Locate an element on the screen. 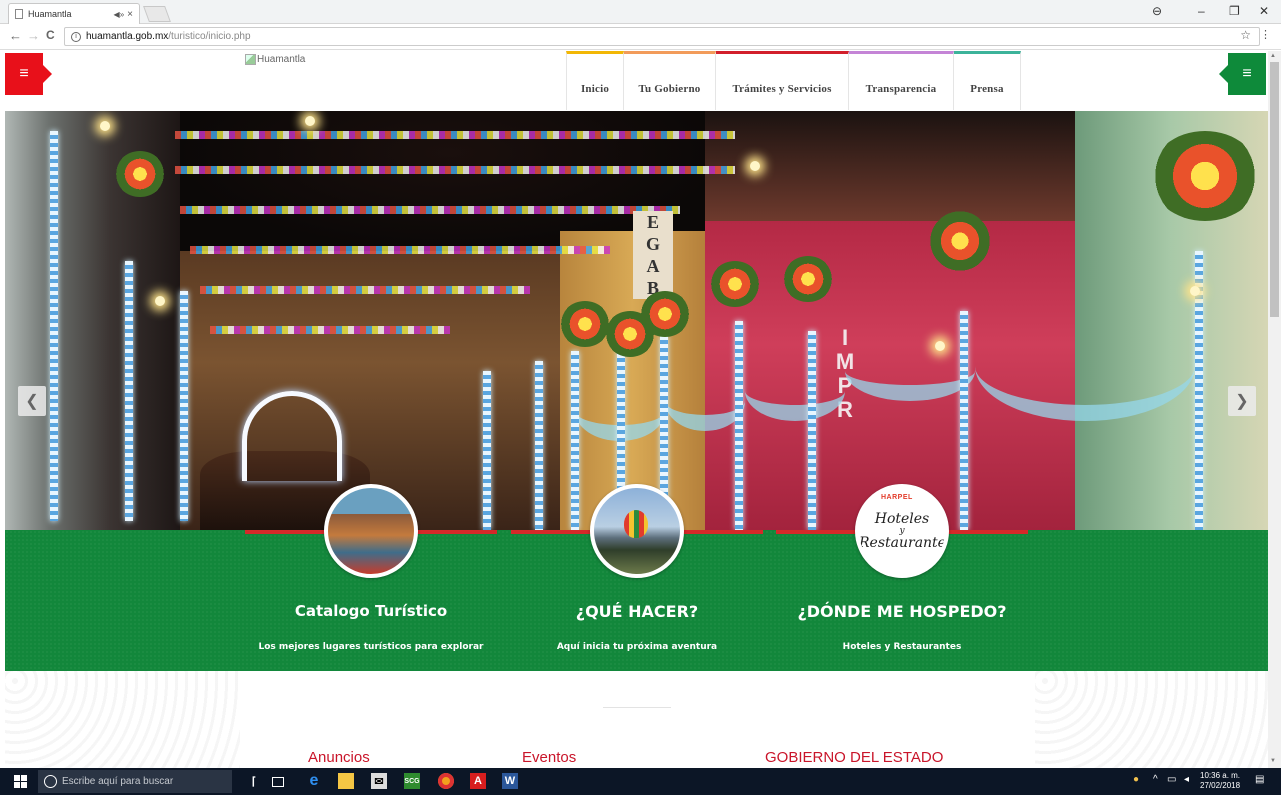  acrobat-icon: A is located at coordinates (478, 781).